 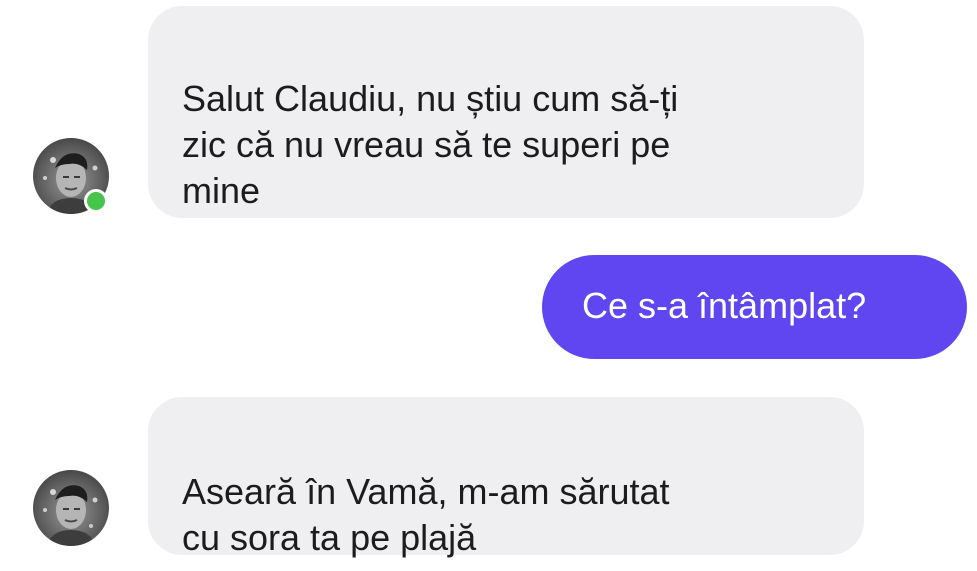 I want to click on outgoing-message-bubble: Ce s-a întâmplat?, so click(x=754, y=307).